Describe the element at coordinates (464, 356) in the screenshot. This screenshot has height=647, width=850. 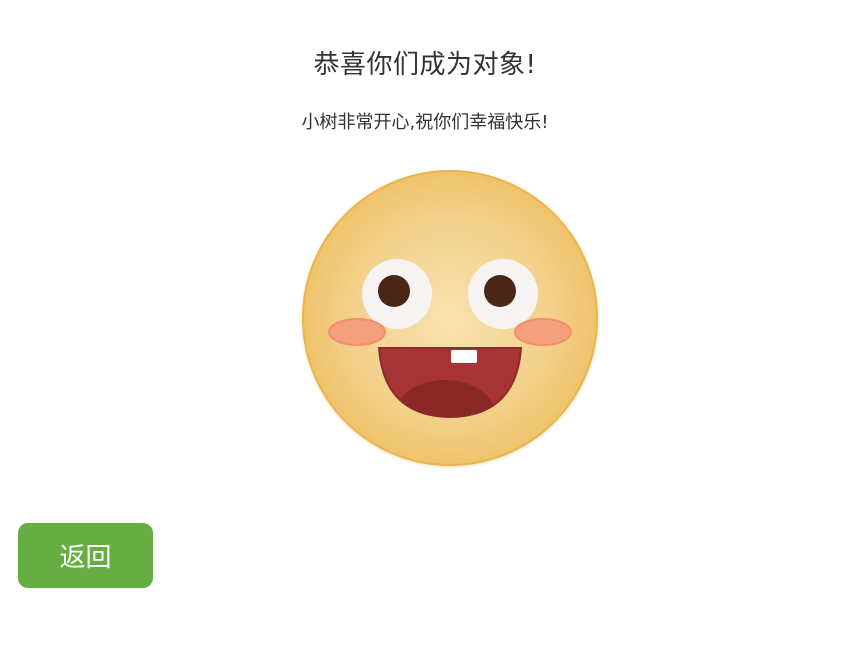
I see `tooth` at that location.